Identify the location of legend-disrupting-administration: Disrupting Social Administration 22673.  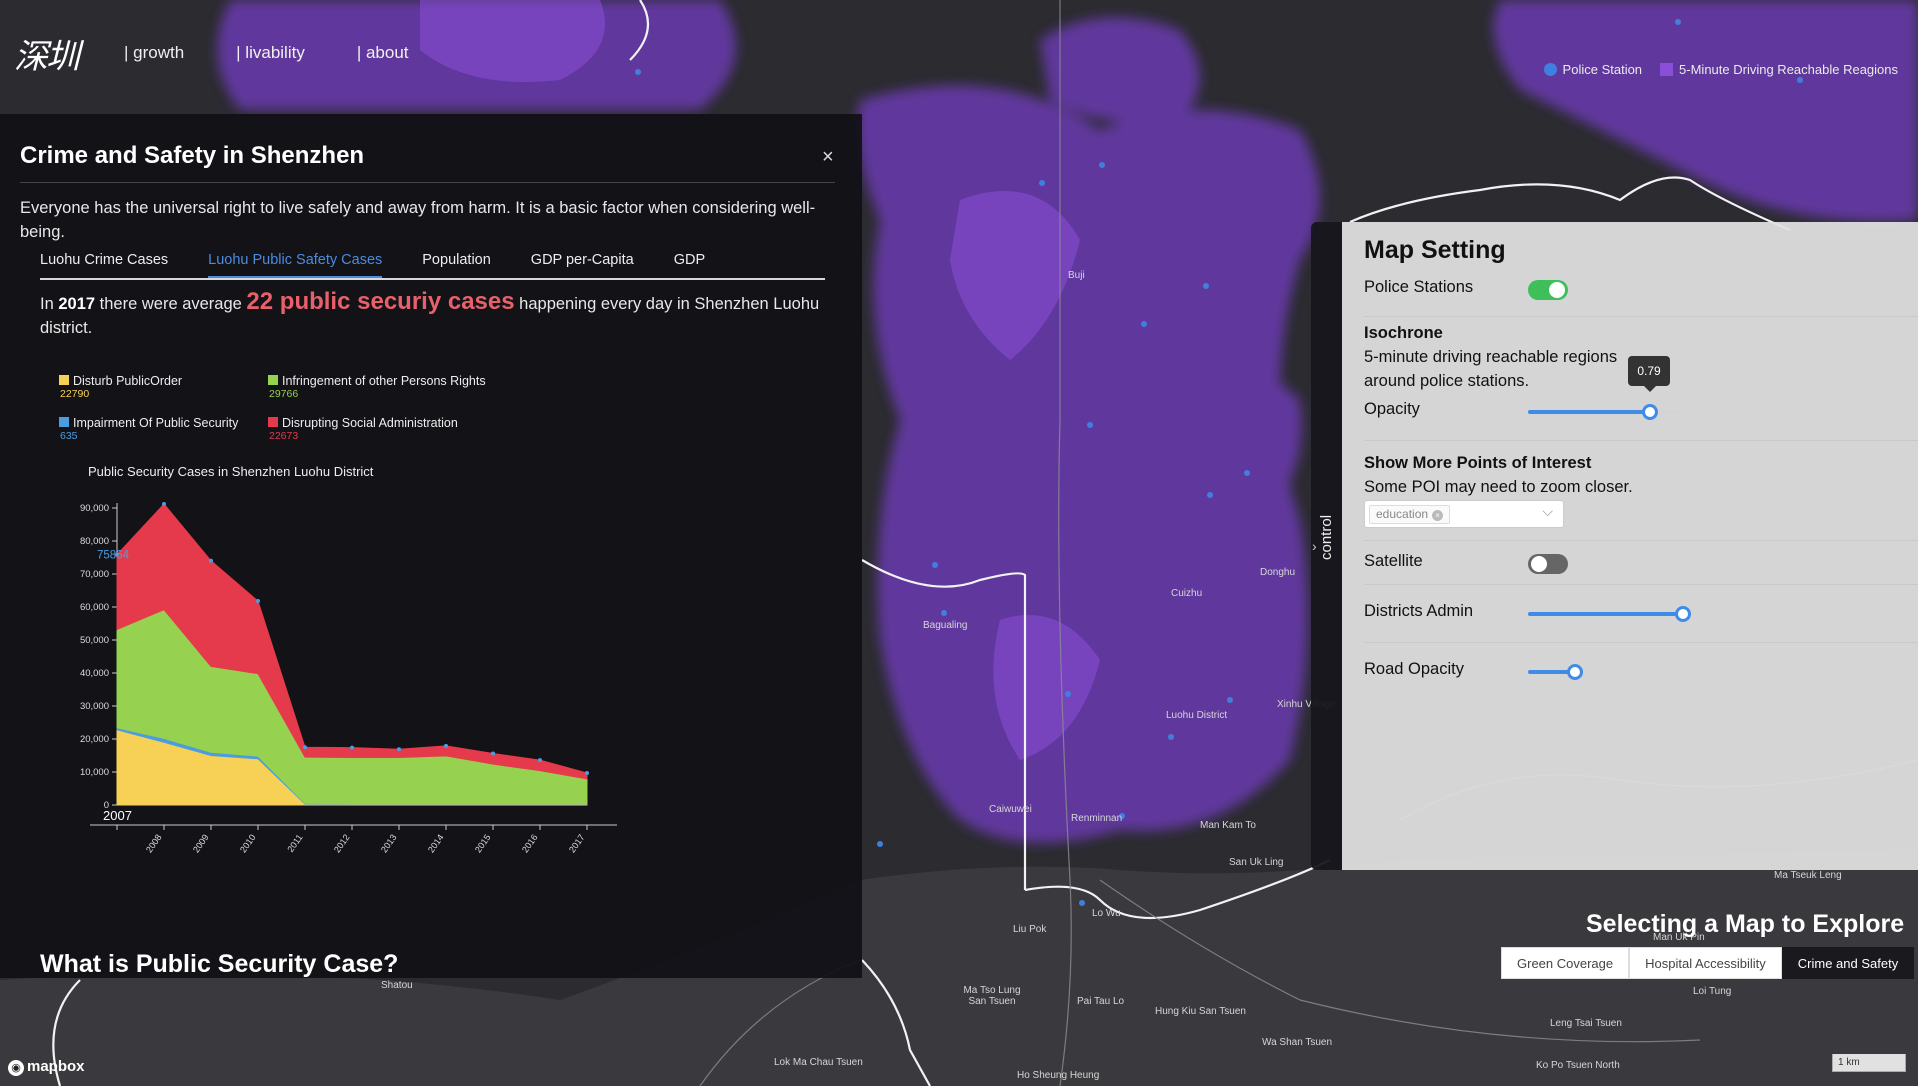
(363, 429).